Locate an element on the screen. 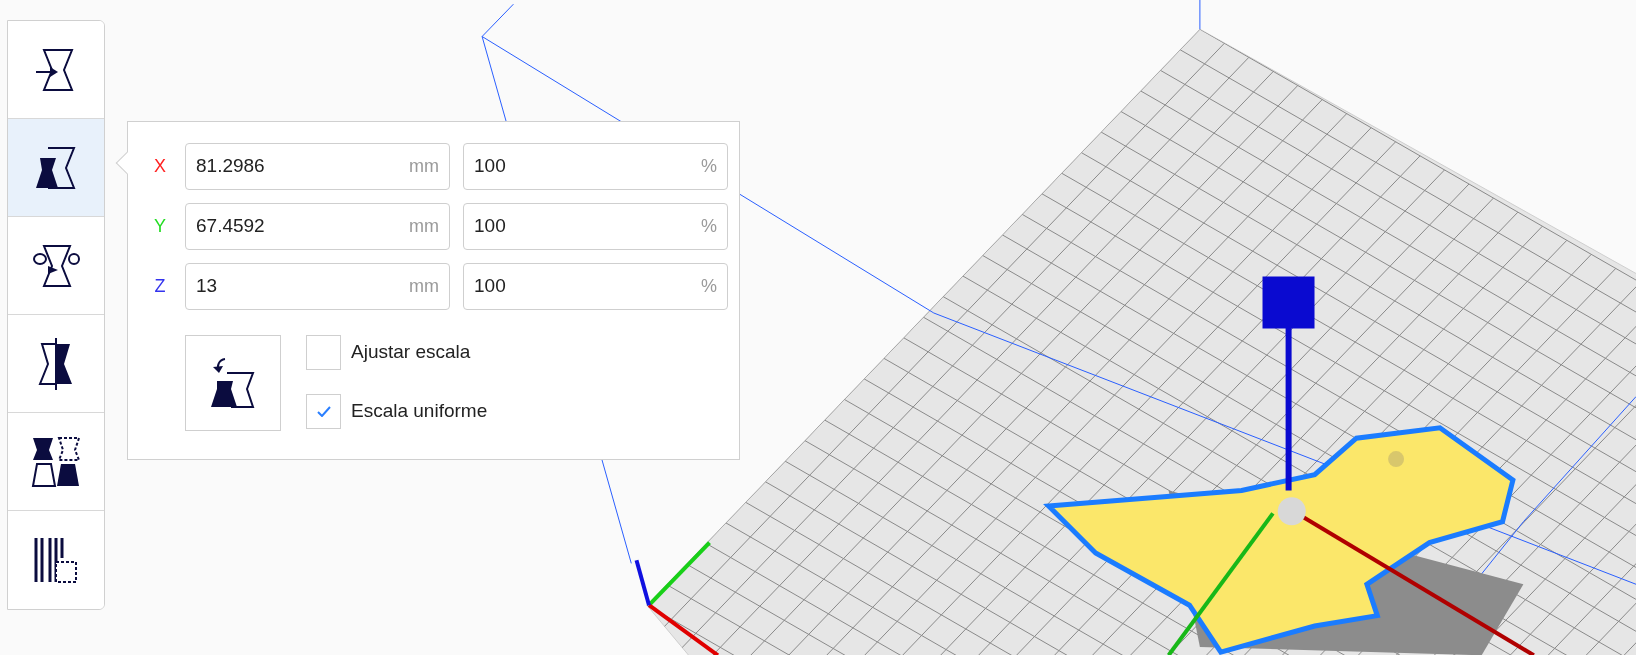 The height and width of the screenshot is (655, 1636). reset-scale-button is located at coordinates (233, 383).